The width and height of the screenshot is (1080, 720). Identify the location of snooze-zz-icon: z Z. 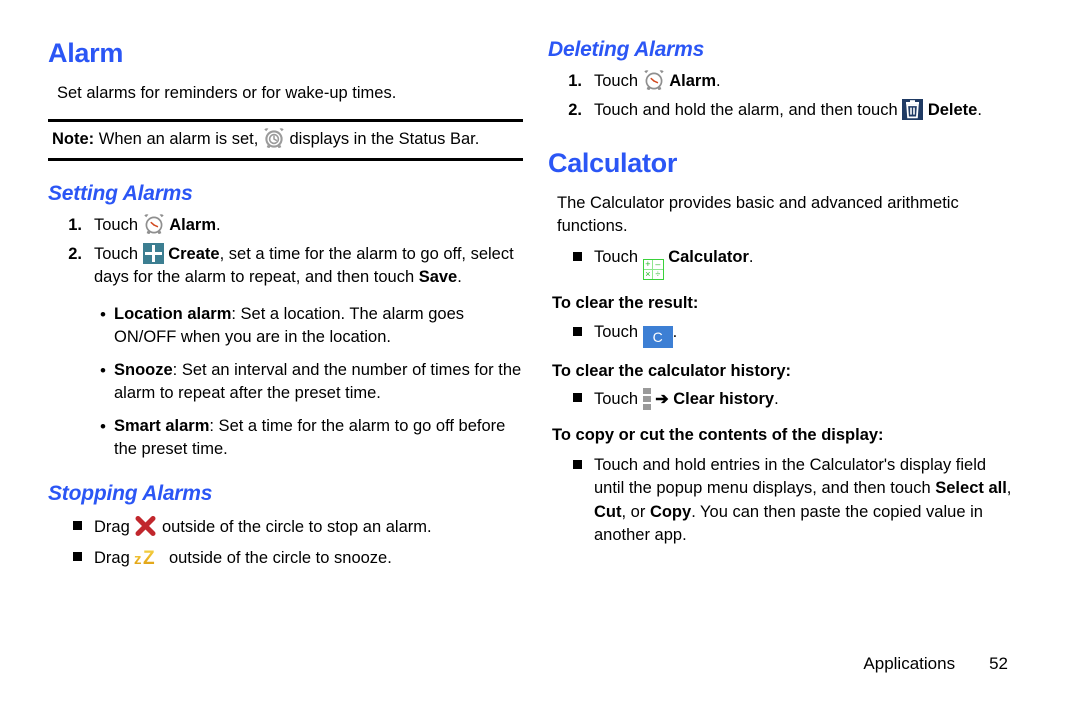
(149, 557).